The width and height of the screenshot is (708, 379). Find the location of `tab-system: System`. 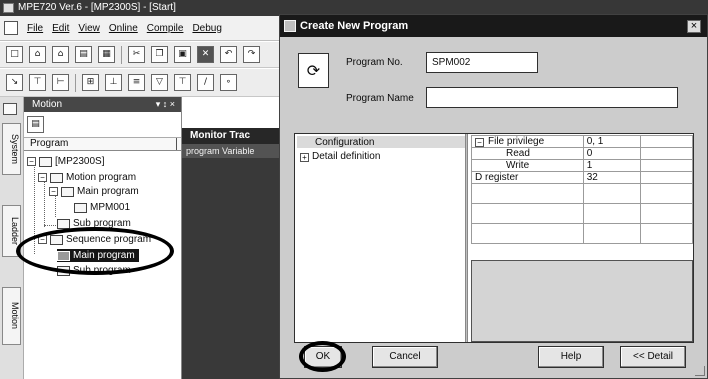

tab-system: System is located at coordinates (11, 149).